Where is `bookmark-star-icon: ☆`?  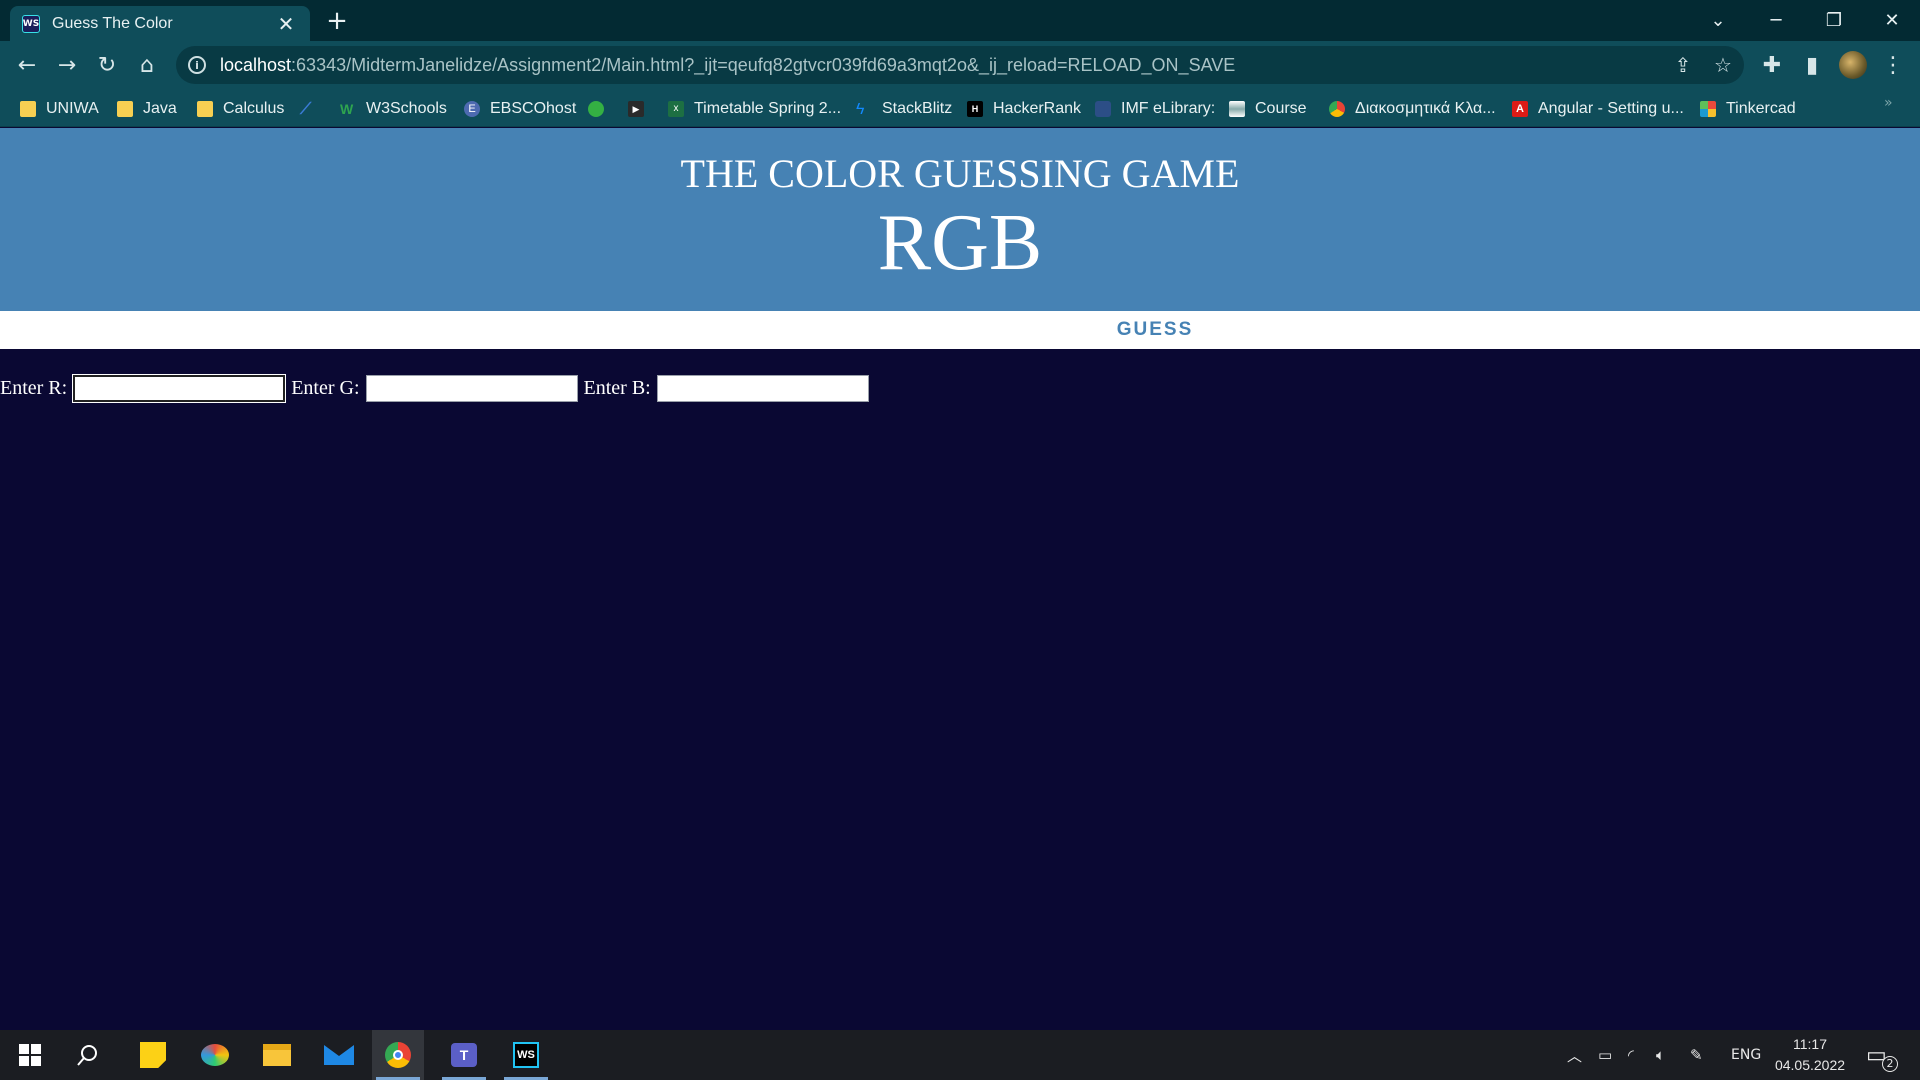
bookmark-star-icon: ☆ is located at coordinates (1723, 65).